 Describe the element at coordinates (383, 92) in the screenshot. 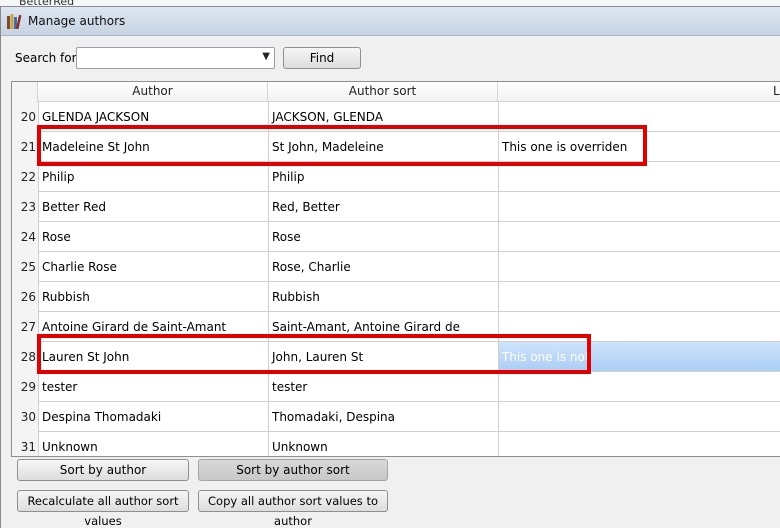

I see `column-header-author-sort: Author sort` at that location.